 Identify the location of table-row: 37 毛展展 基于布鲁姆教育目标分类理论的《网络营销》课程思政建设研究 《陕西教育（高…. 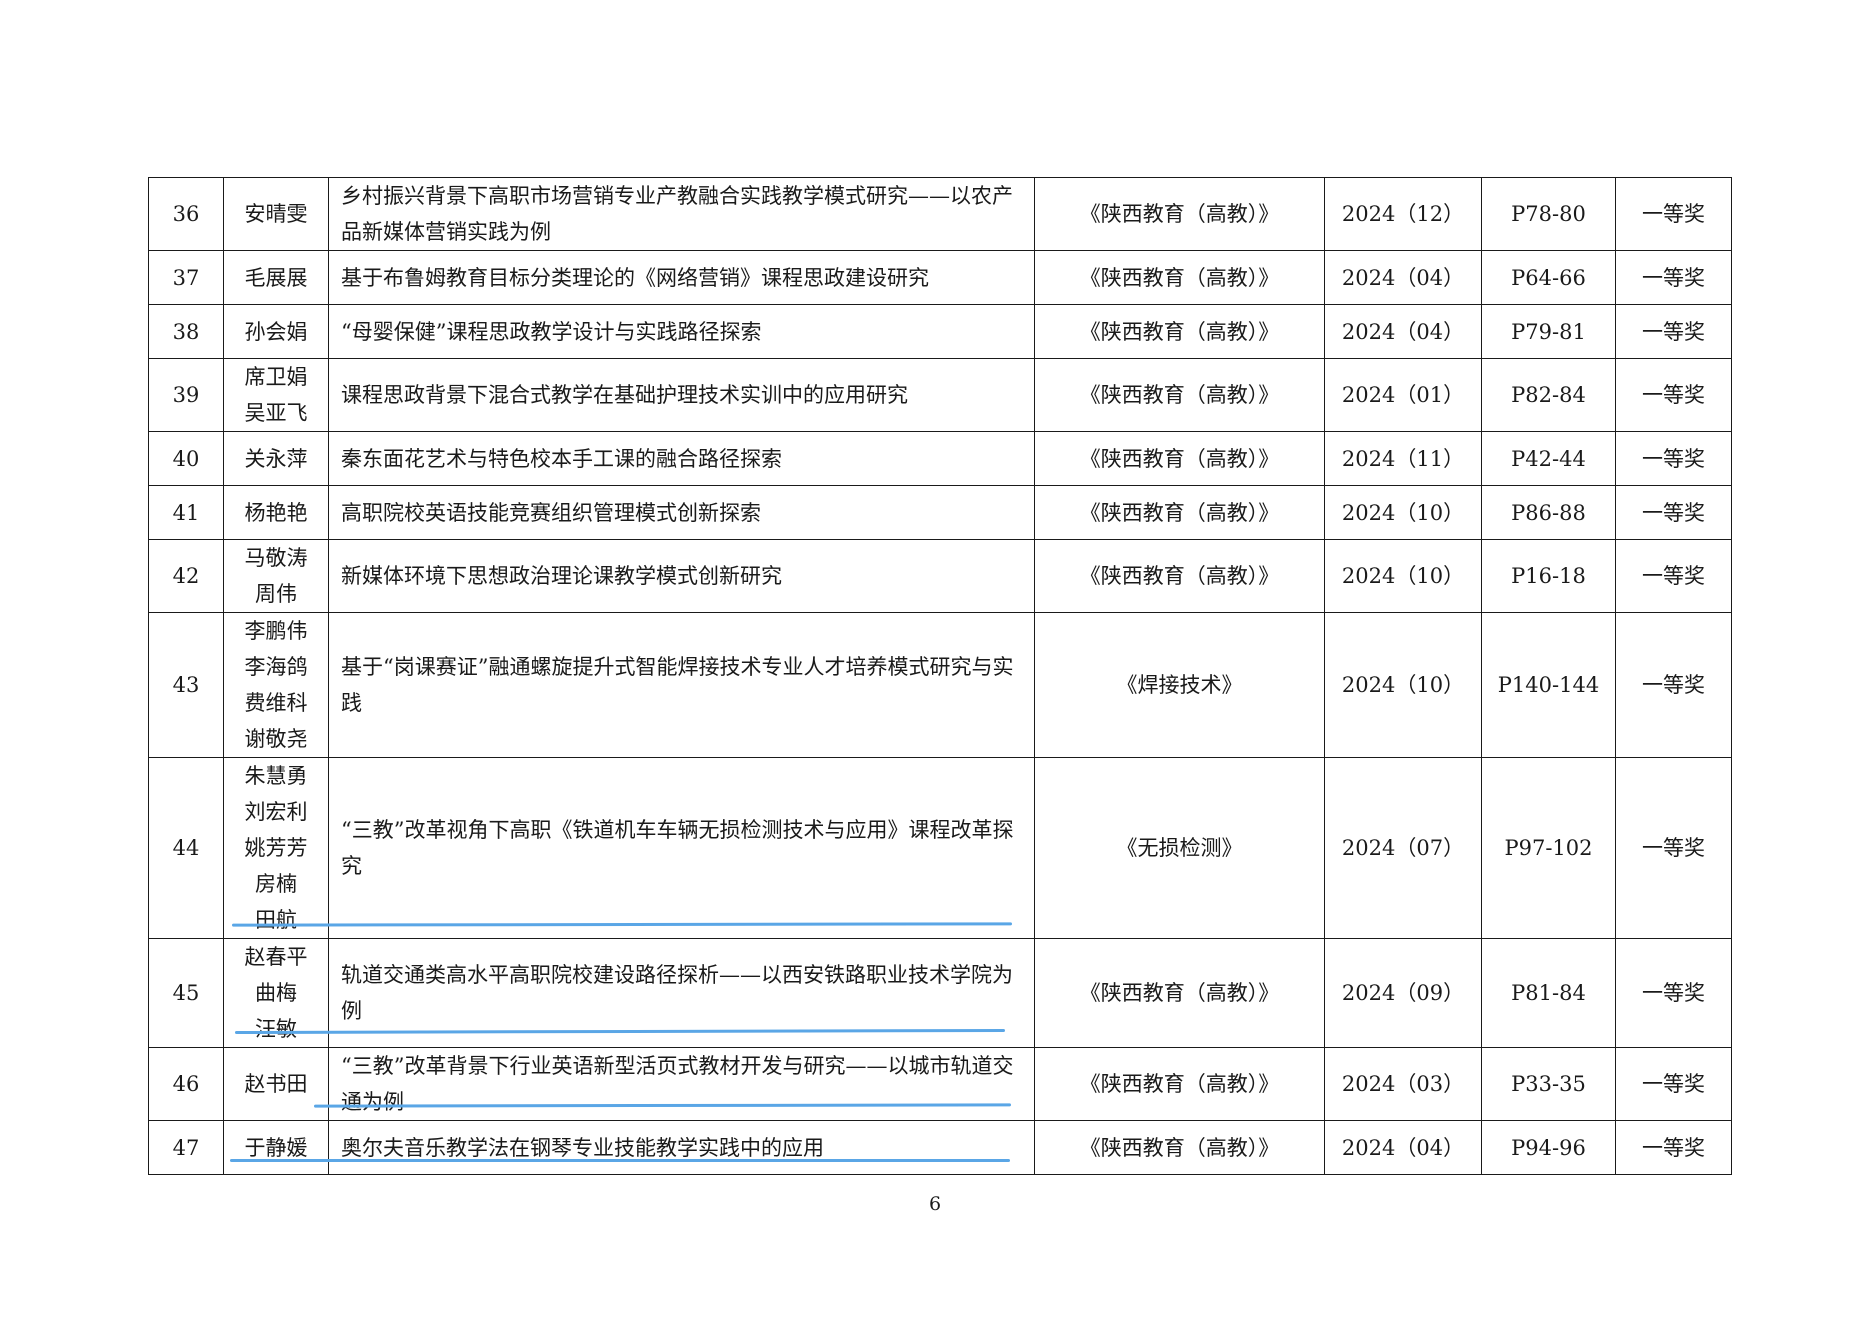
(940, 277).